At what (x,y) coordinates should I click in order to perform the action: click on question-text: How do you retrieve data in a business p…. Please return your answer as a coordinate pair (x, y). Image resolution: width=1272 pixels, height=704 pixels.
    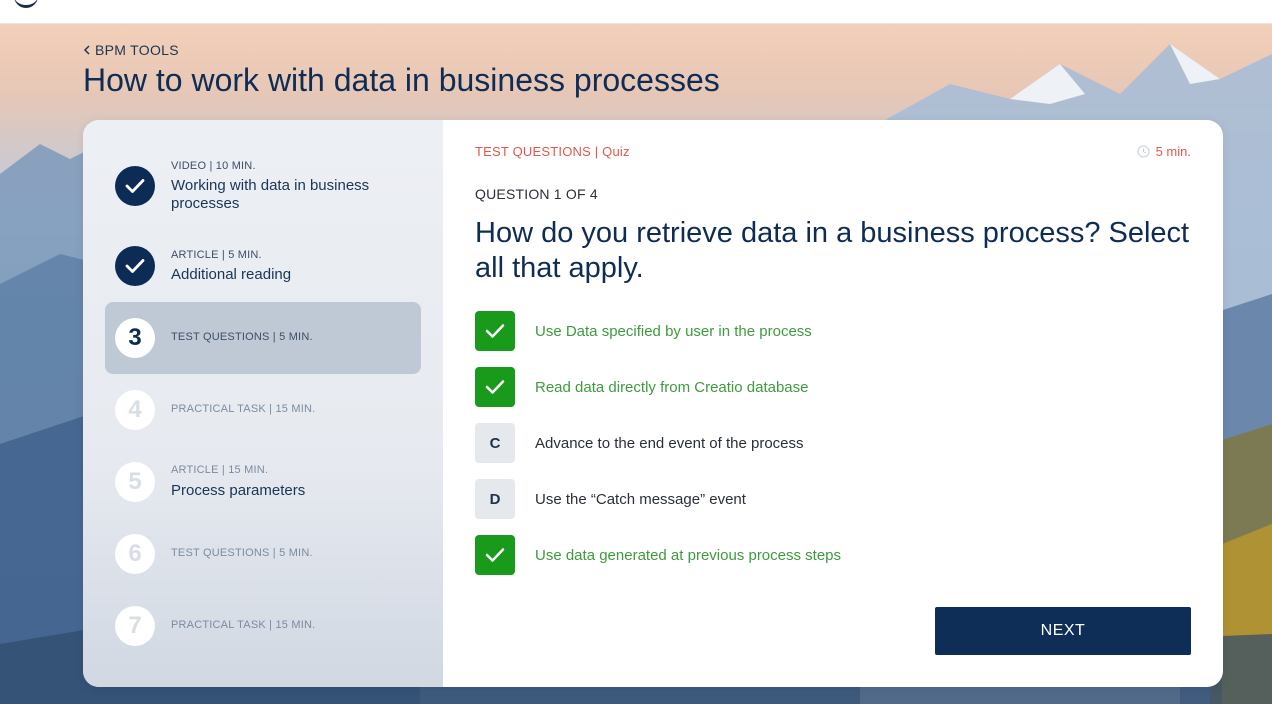
    Looking at the image, I should click on (832, 250).